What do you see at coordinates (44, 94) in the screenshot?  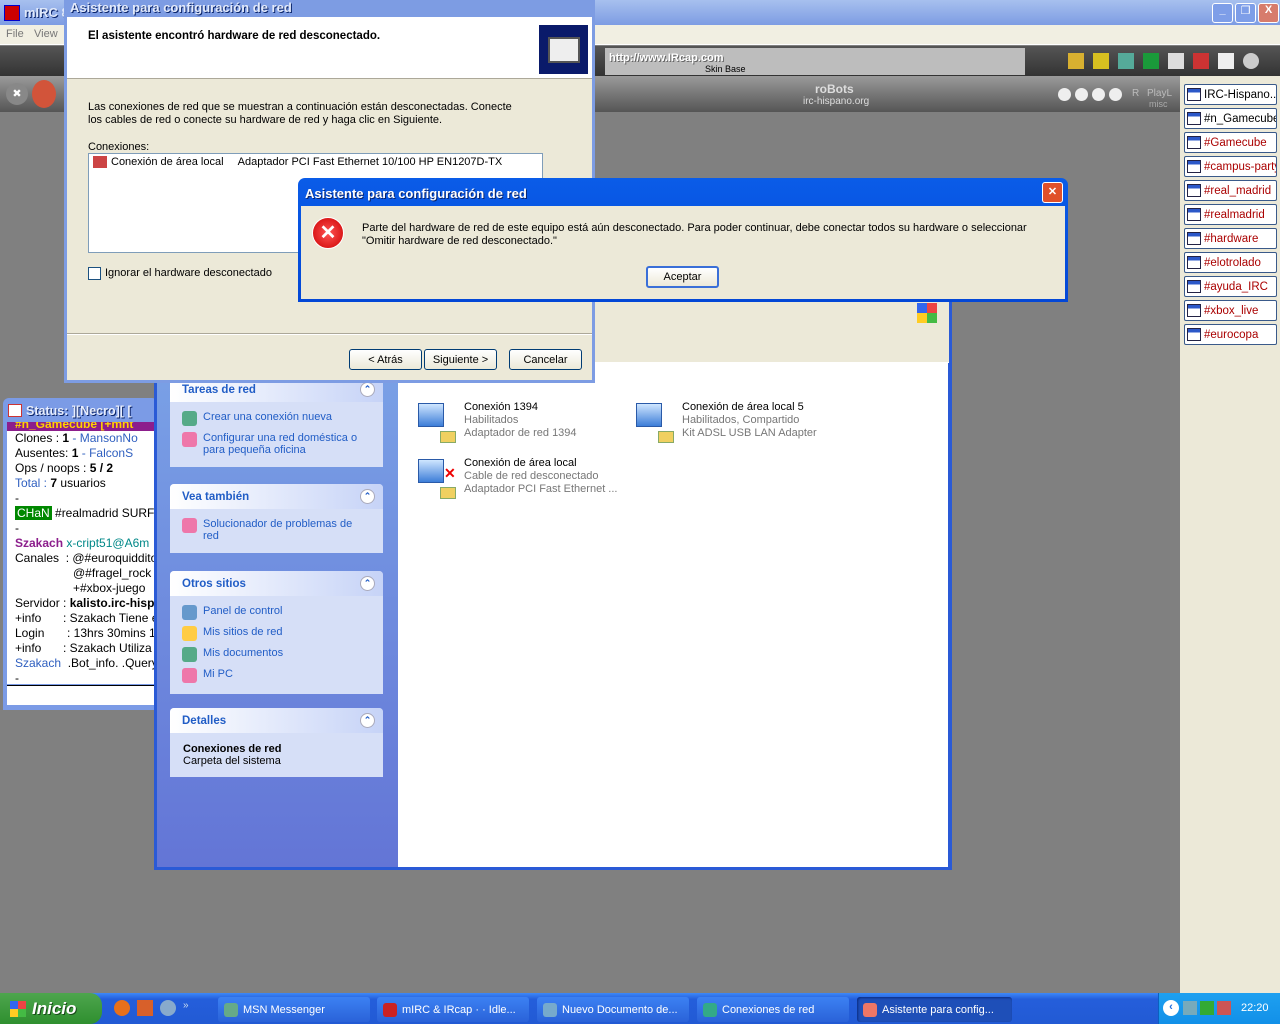 I see `smiley-icon` at bounding box center [44, 94].